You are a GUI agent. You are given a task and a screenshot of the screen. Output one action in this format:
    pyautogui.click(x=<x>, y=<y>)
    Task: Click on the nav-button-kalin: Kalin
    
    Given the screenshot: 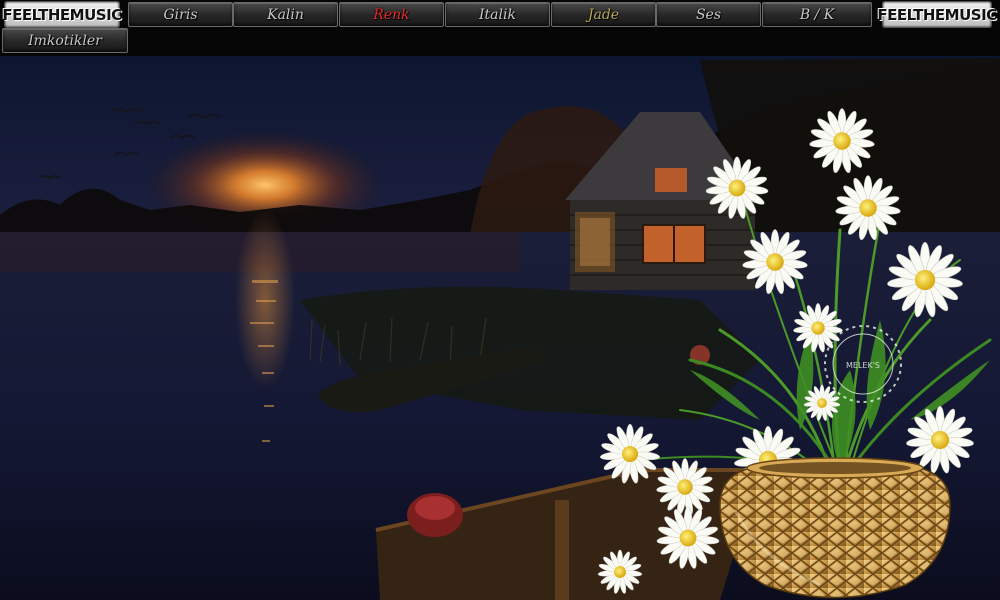 What is the action you would take?
    pyautogui.click(x=285, y=14)
    